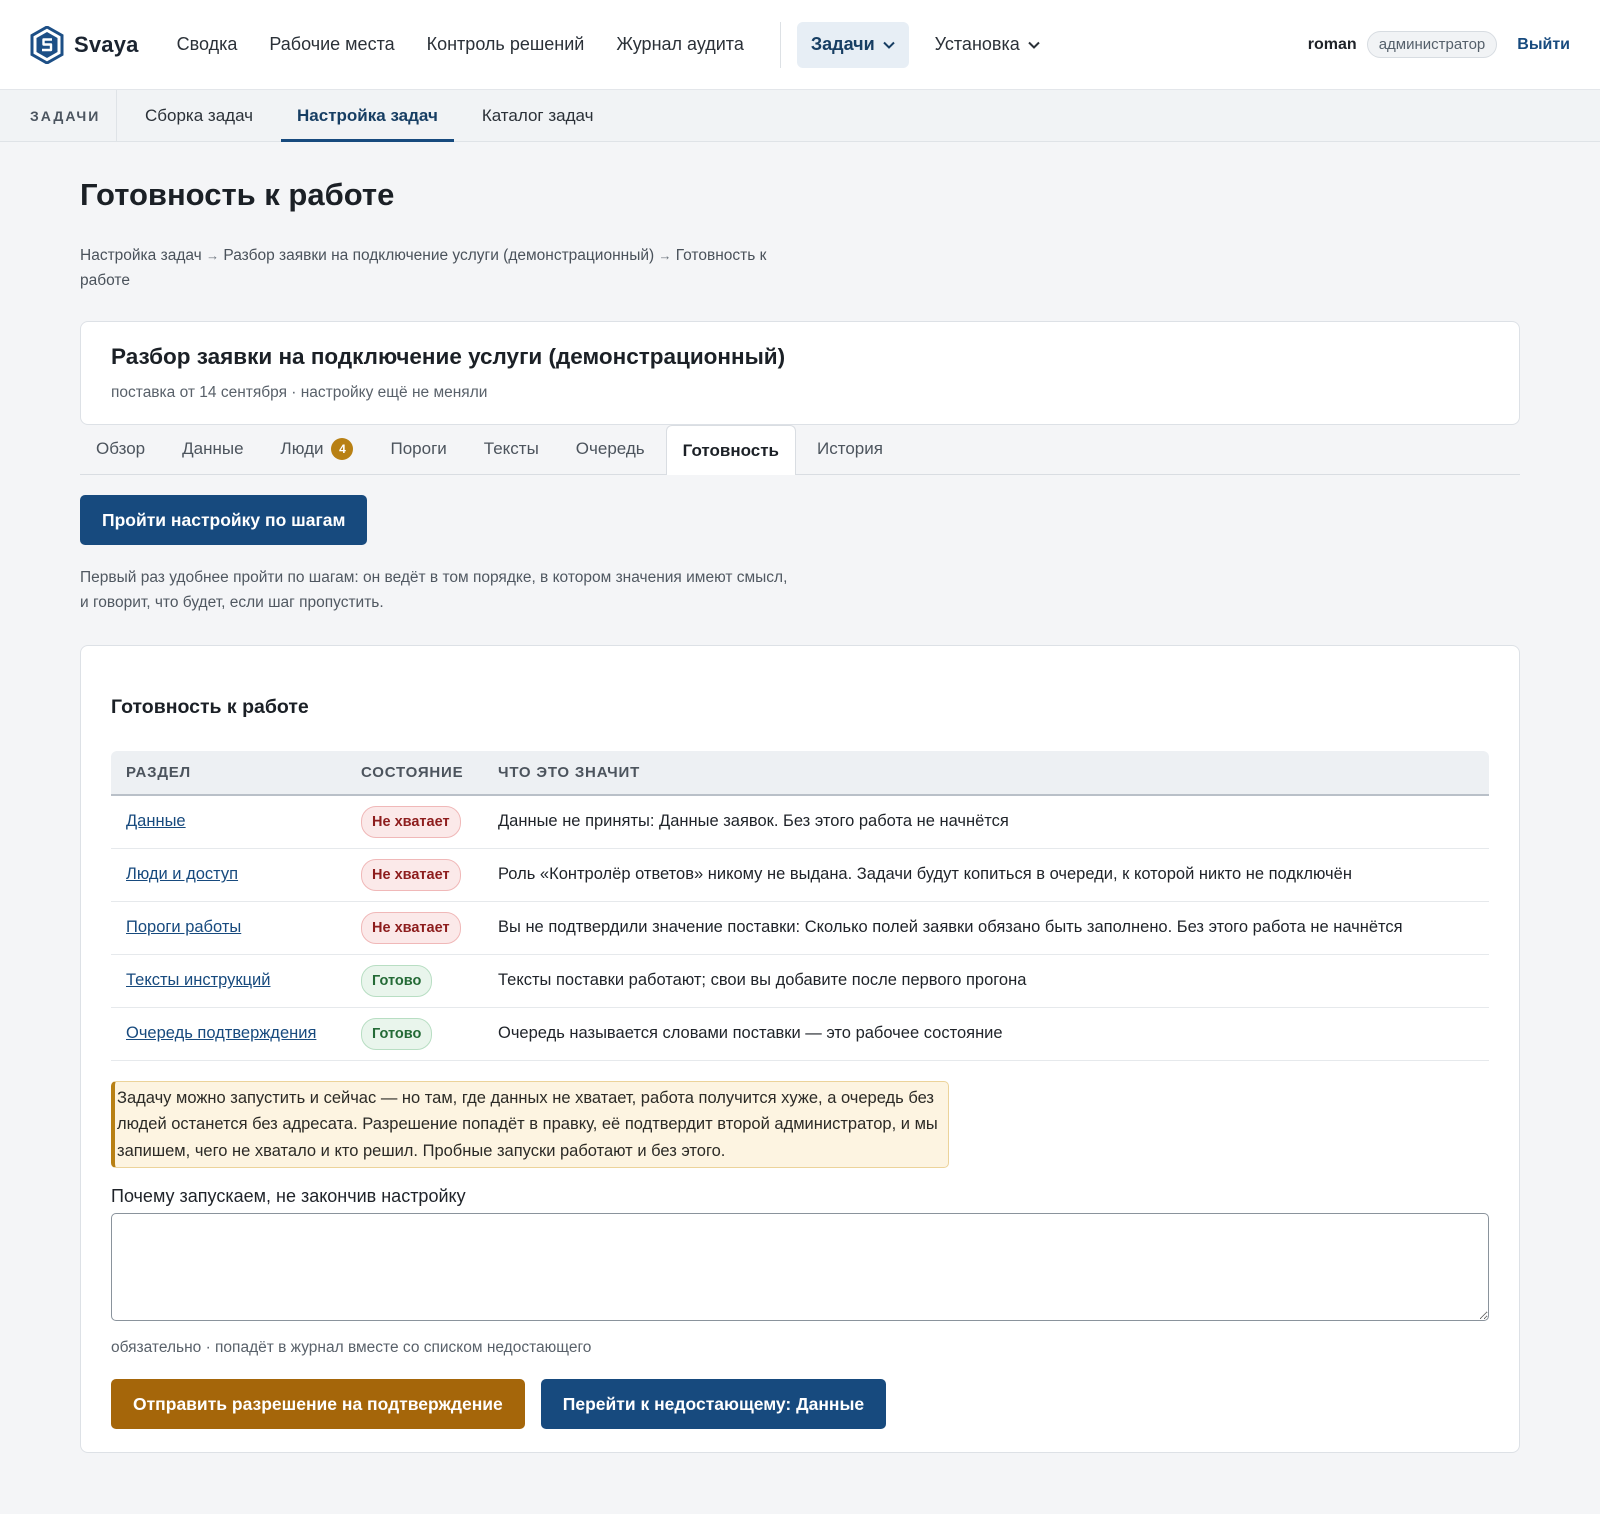 The image size is (1600, 1514). I want to click on nav-menu-install-label: Установка, so click(977, 44).